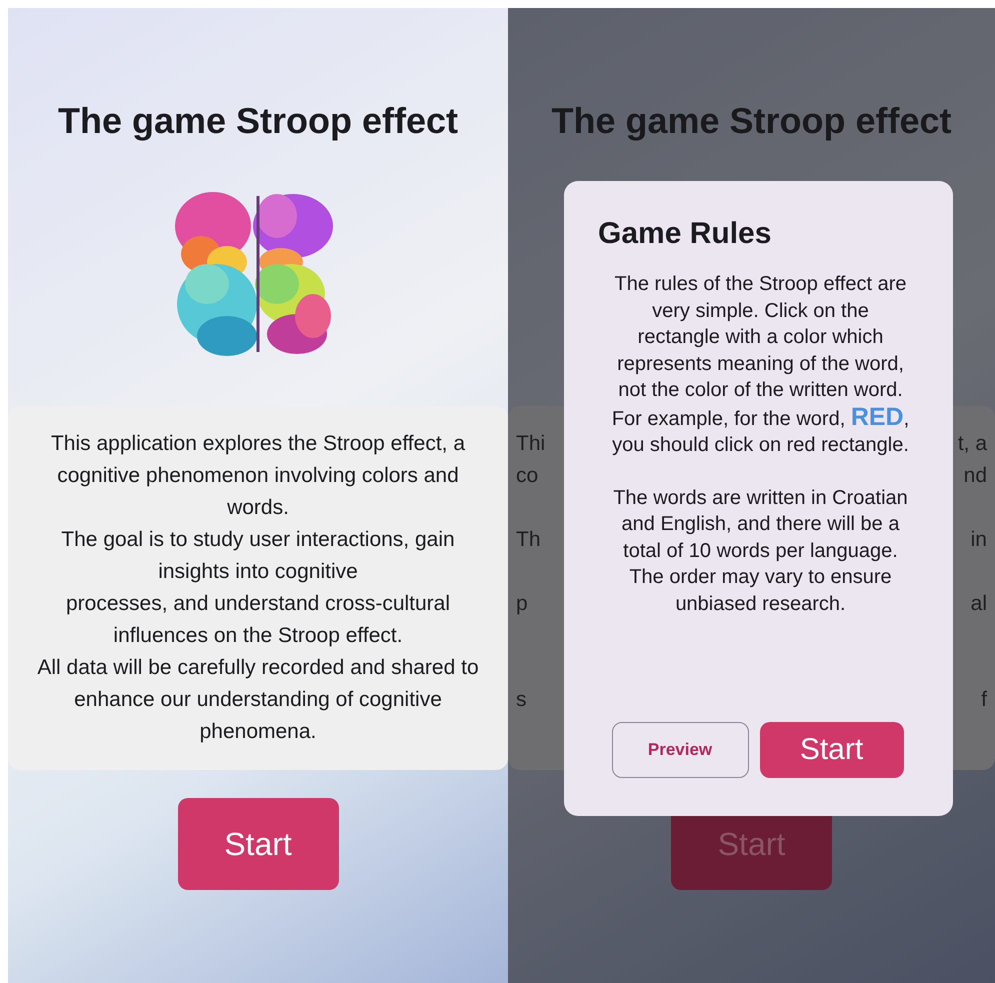 The width and height of the screenshot is (995, 983). What do you see at coordinates (760, 337) in the screenshot?
I see `rules-text: The rules of the Stroop effect are very simple. Click on the rectangle with a color which represents meaning of the word, not the color of the written word.` at bounding box center [760, 337].